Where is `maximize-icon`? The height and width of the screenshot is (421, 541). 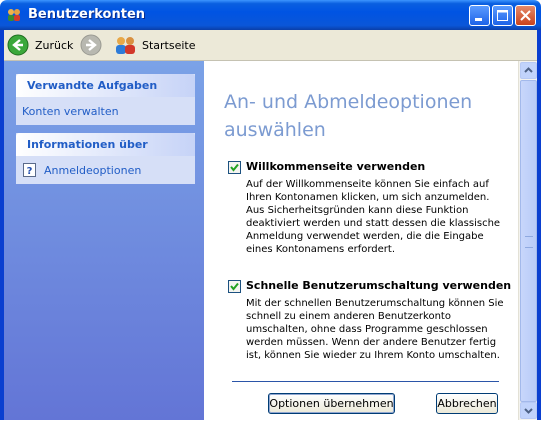
maximize-icon is located at coordinates (502, 15).